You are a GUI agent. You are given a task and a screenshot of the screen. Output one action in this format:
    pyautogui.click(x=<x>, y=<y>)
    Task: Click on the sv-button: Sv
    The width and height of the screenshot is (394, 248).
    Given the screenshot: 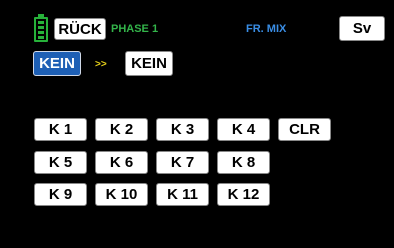 What is the action you would take?
    pyautogui.click(x=362, y=28)
    